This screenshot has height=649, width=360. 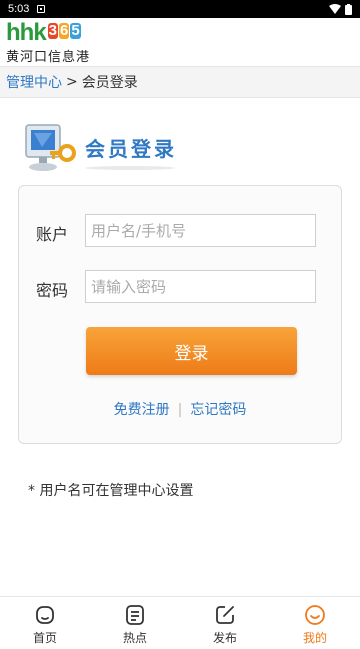 I want to click on tab-home: 首页, so click(x=45, y=623).